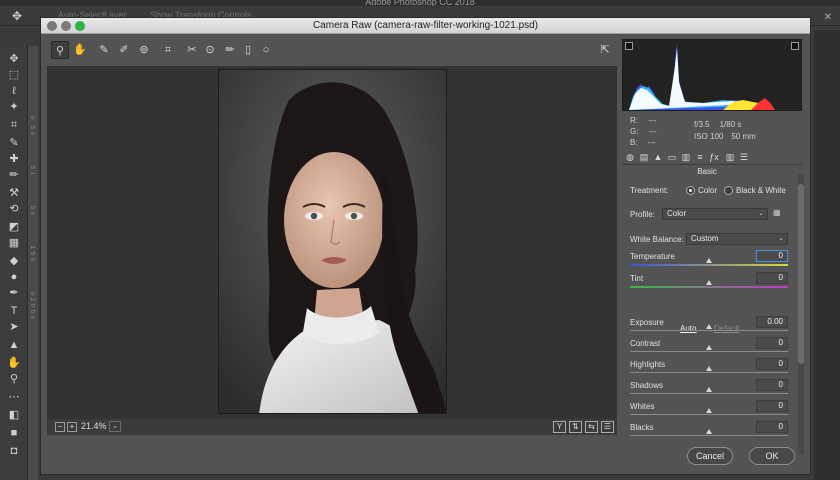  What do you see at coordinates (743, 136) in the screenshot?
I see `focal-length: 50 mm` at bounding box center [743, 136].